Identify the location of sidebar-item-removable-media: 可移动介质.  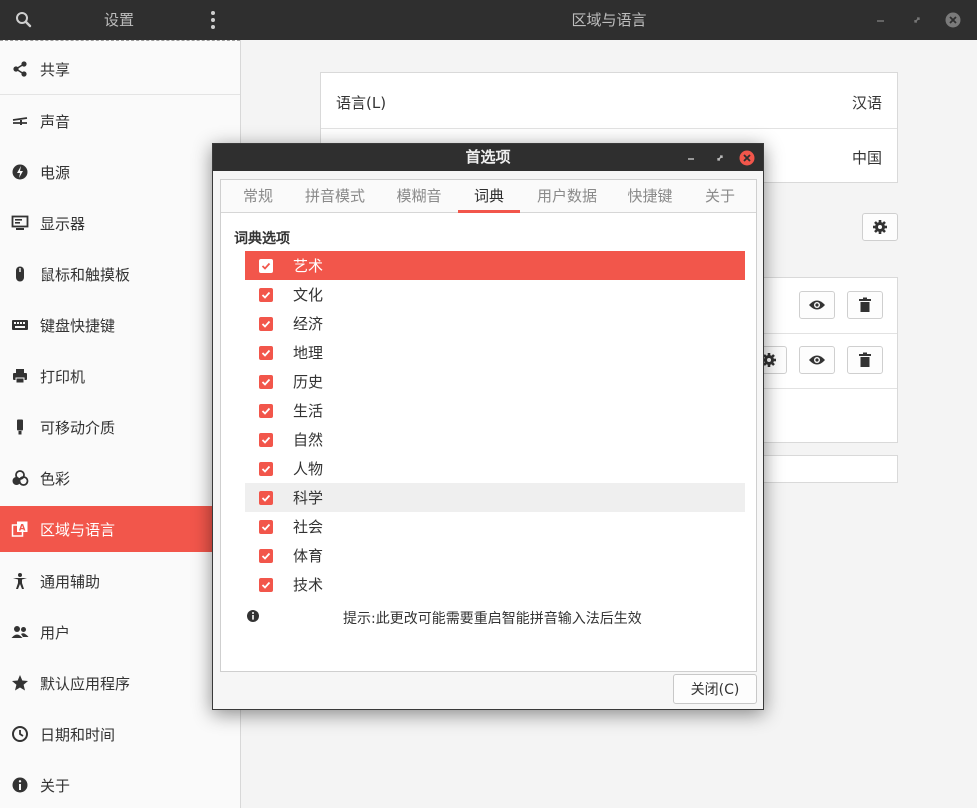
(120, 427).